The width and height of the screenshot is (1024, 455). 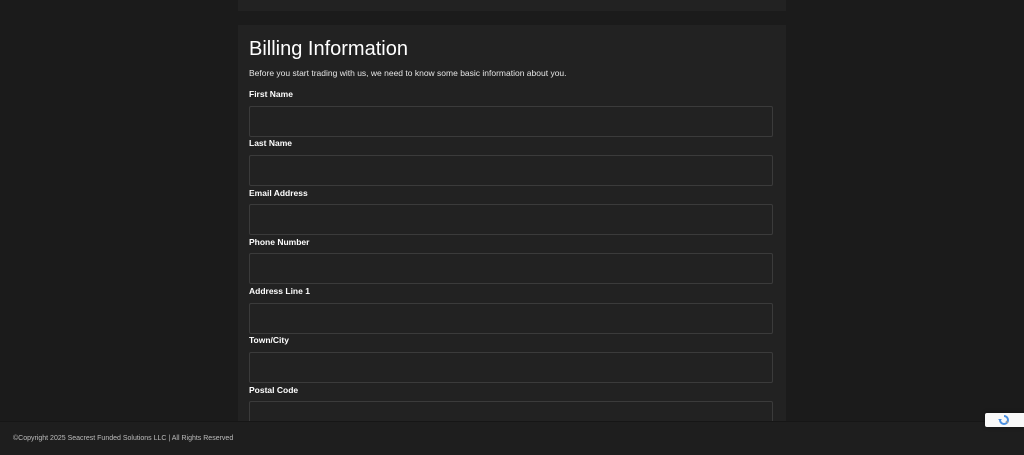 What do you see at coordinates (511, 318) in the screenshot?
I see `address-line-1-input` at bounding box center [511, 318].